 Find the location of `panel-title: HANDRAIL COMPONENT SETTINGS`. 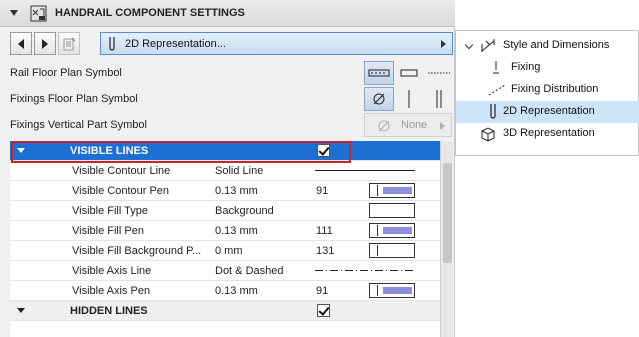

panel-title: HANDRAIL COMPONENT SETTINGS is located at coordinates (150, 13).